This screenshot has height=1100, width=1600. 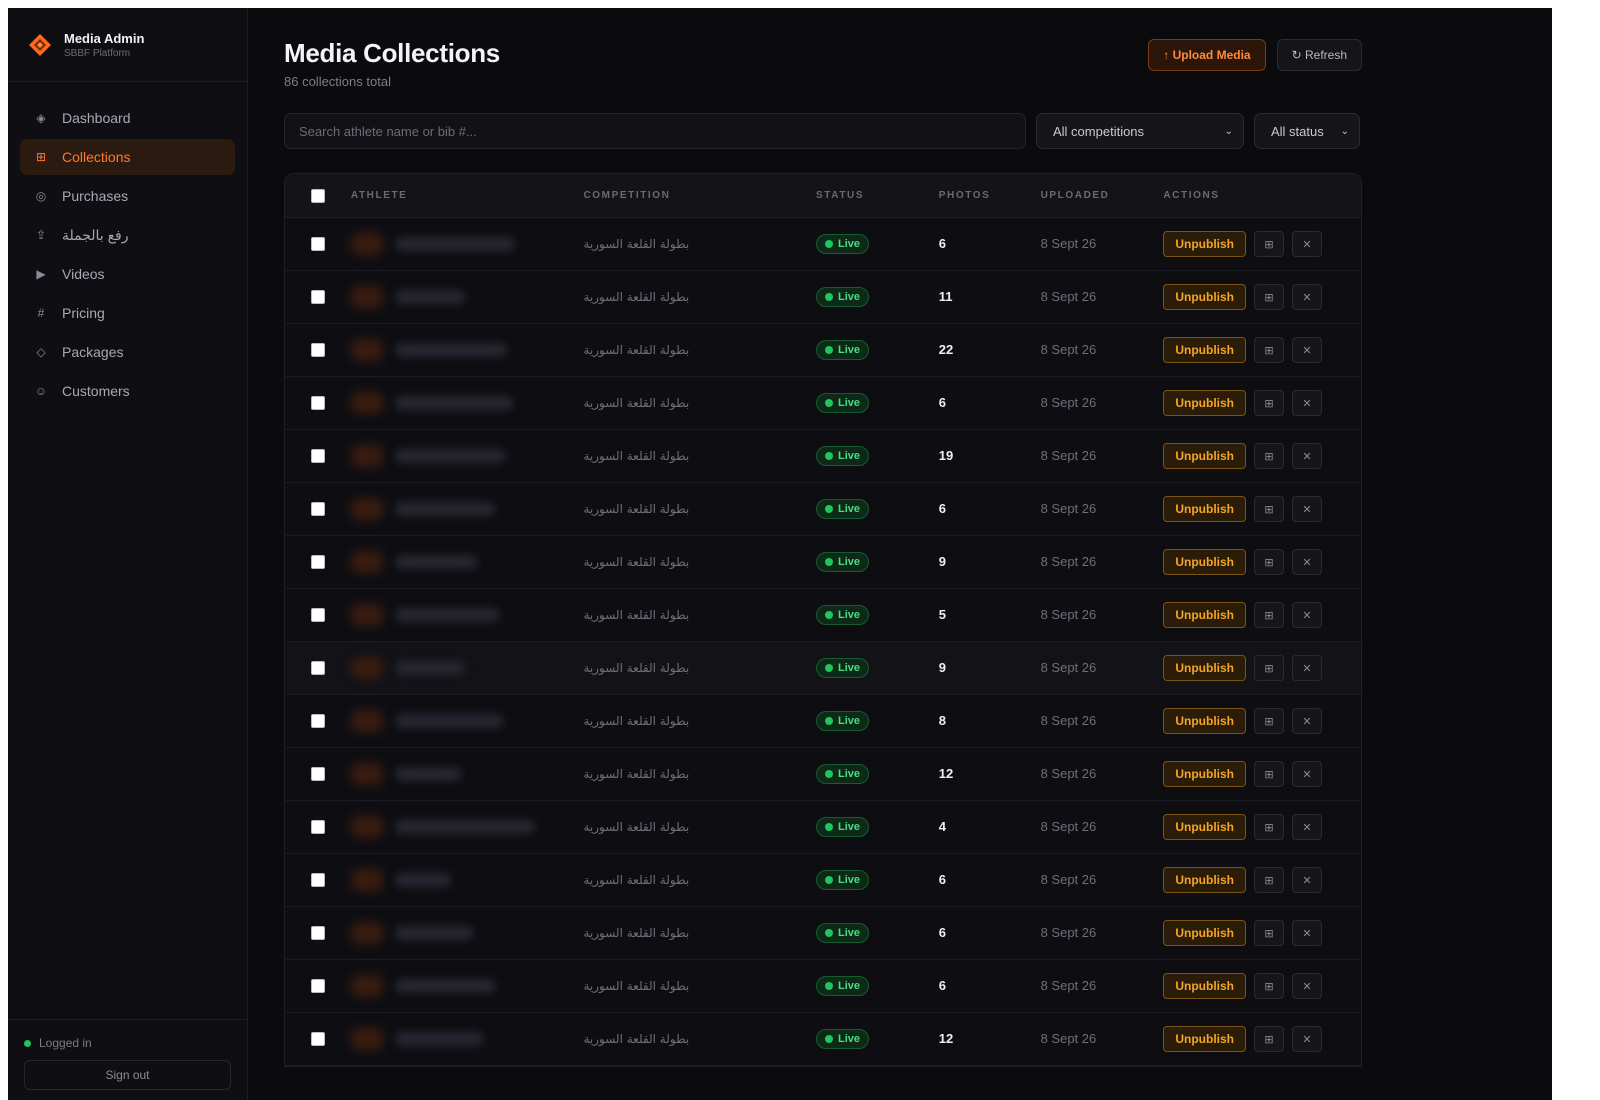 What do you see at coordinates (127, 235) in the screenshot?
I see `sidebar-item-3: ⇪ رفع بالجملة` at bounding box center [127, 235].